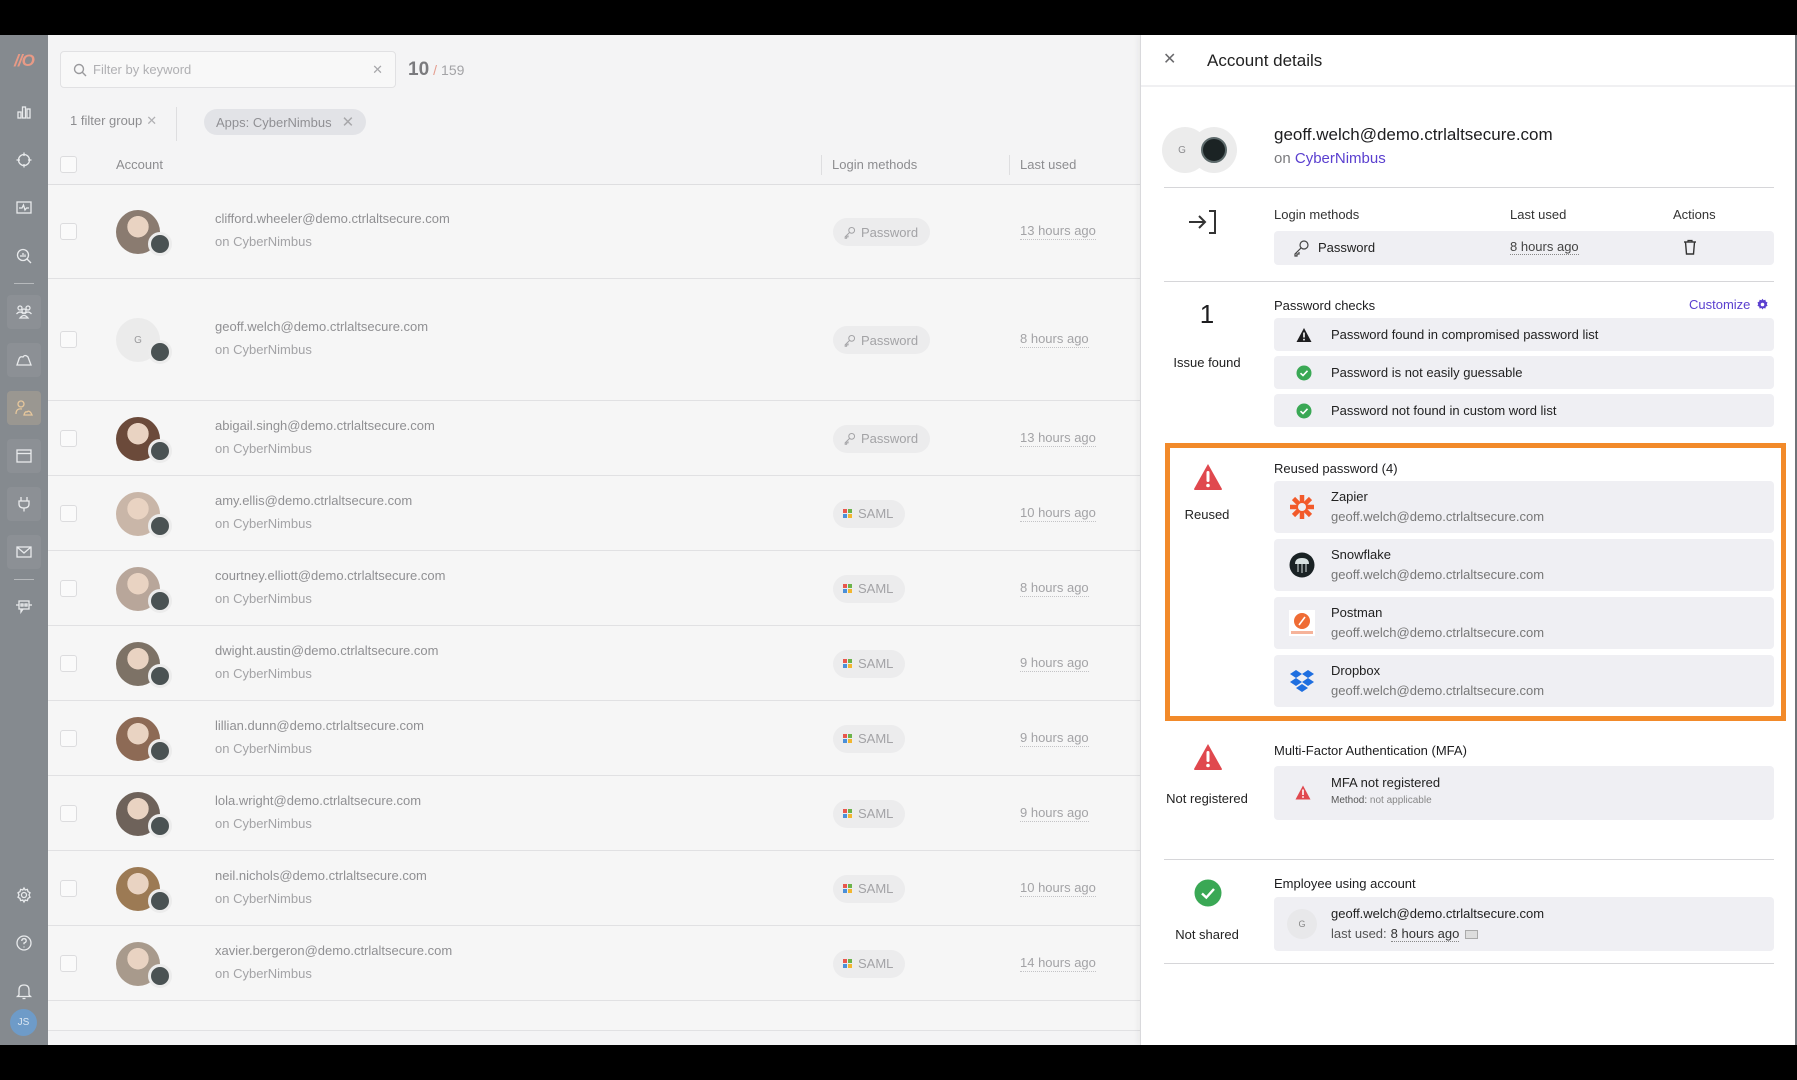 This screenshot has height=1080, width=1797. Describe the element at coordinates (321, 875) in the screenshot. I see `account-email: neil.nichols@demo.ctrlaltsecure.com` at that location.